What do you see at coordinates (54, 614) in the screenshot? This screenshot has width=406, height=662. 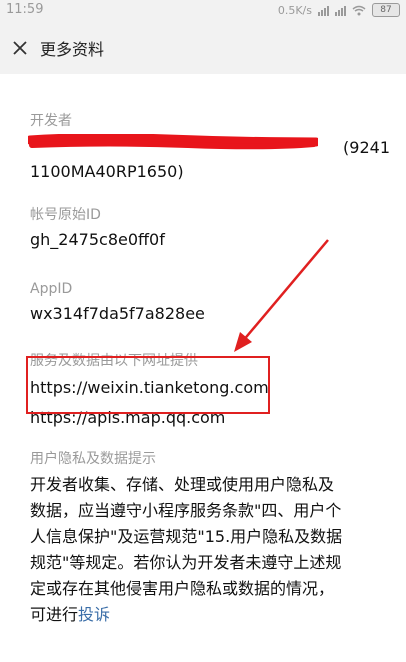 I see `privacy-last-prefix: 可进行` at bounding box center [54, 614].